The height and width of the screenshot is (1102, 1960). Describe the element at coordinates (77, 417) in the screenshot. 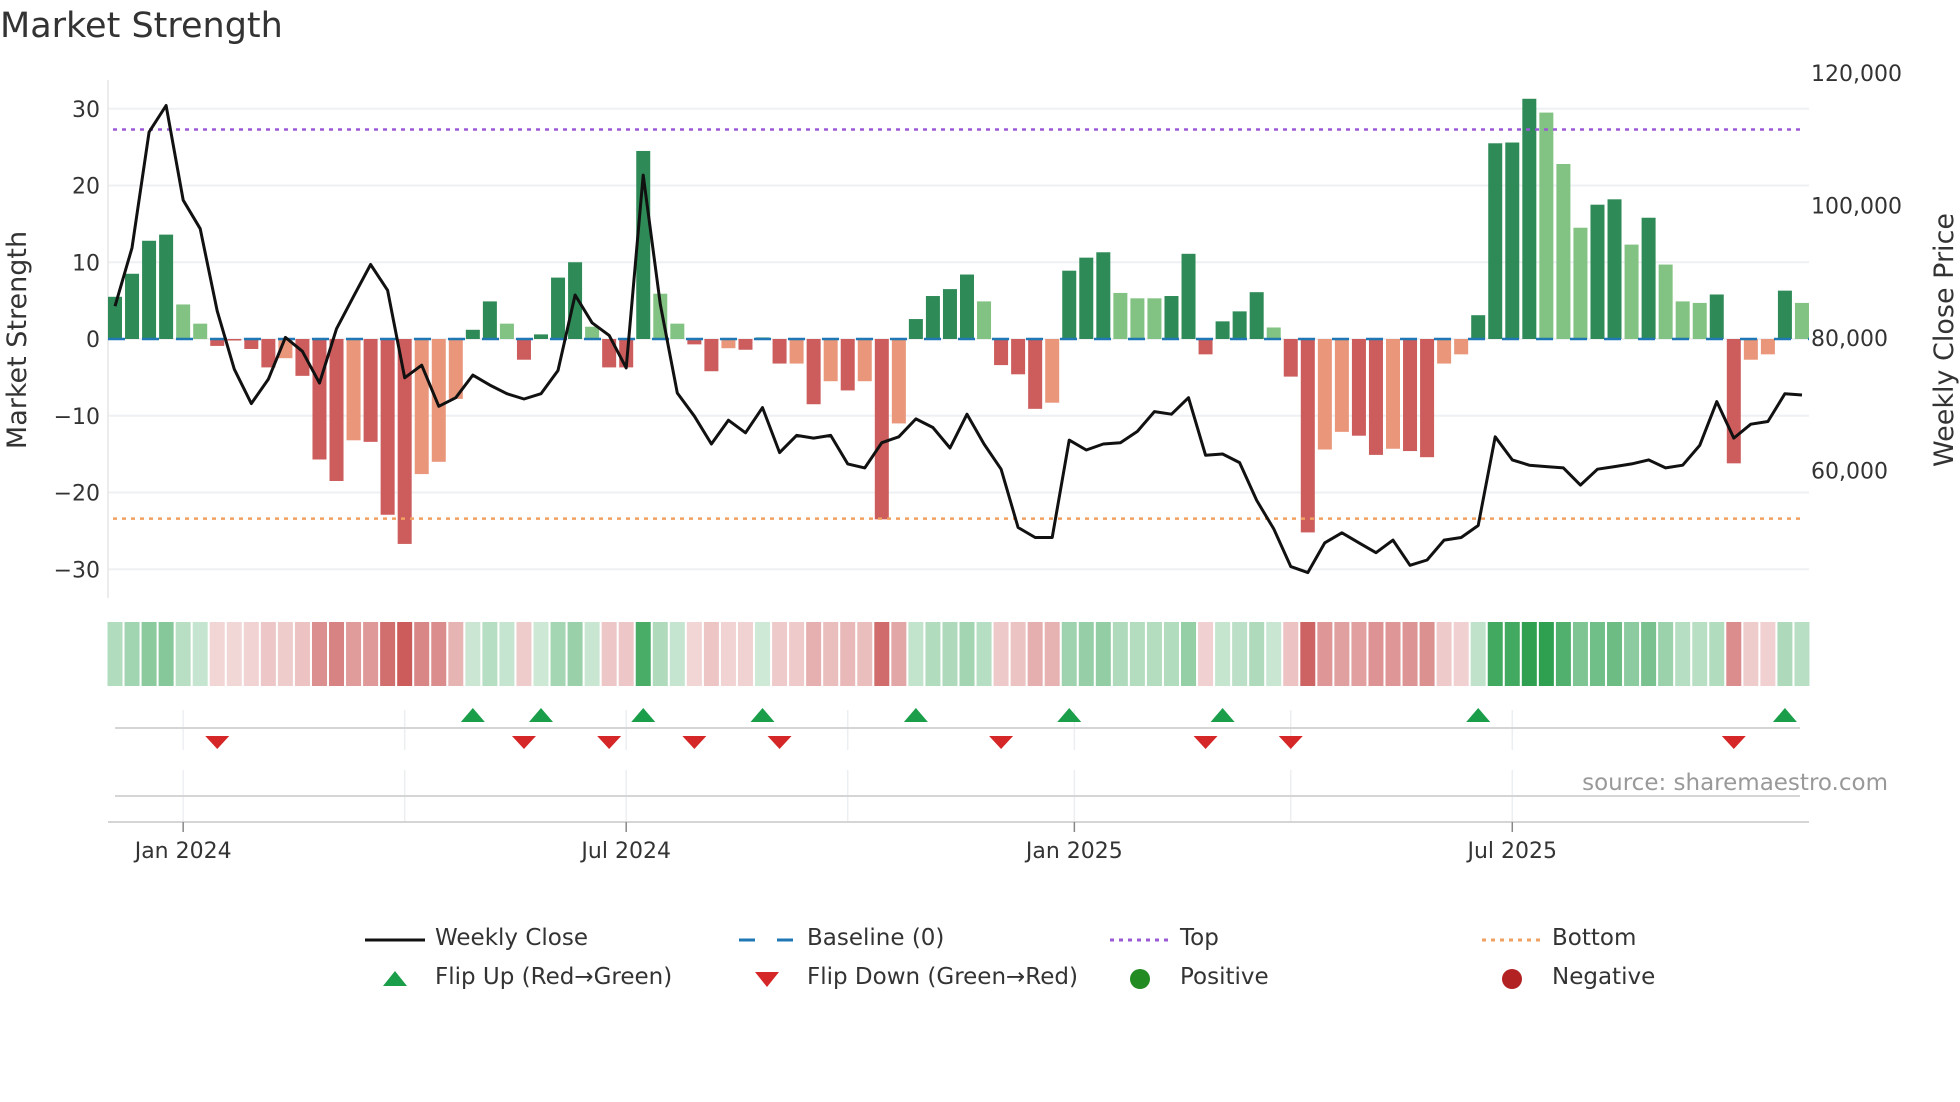

I see `y-tick-label: −10` at that location.